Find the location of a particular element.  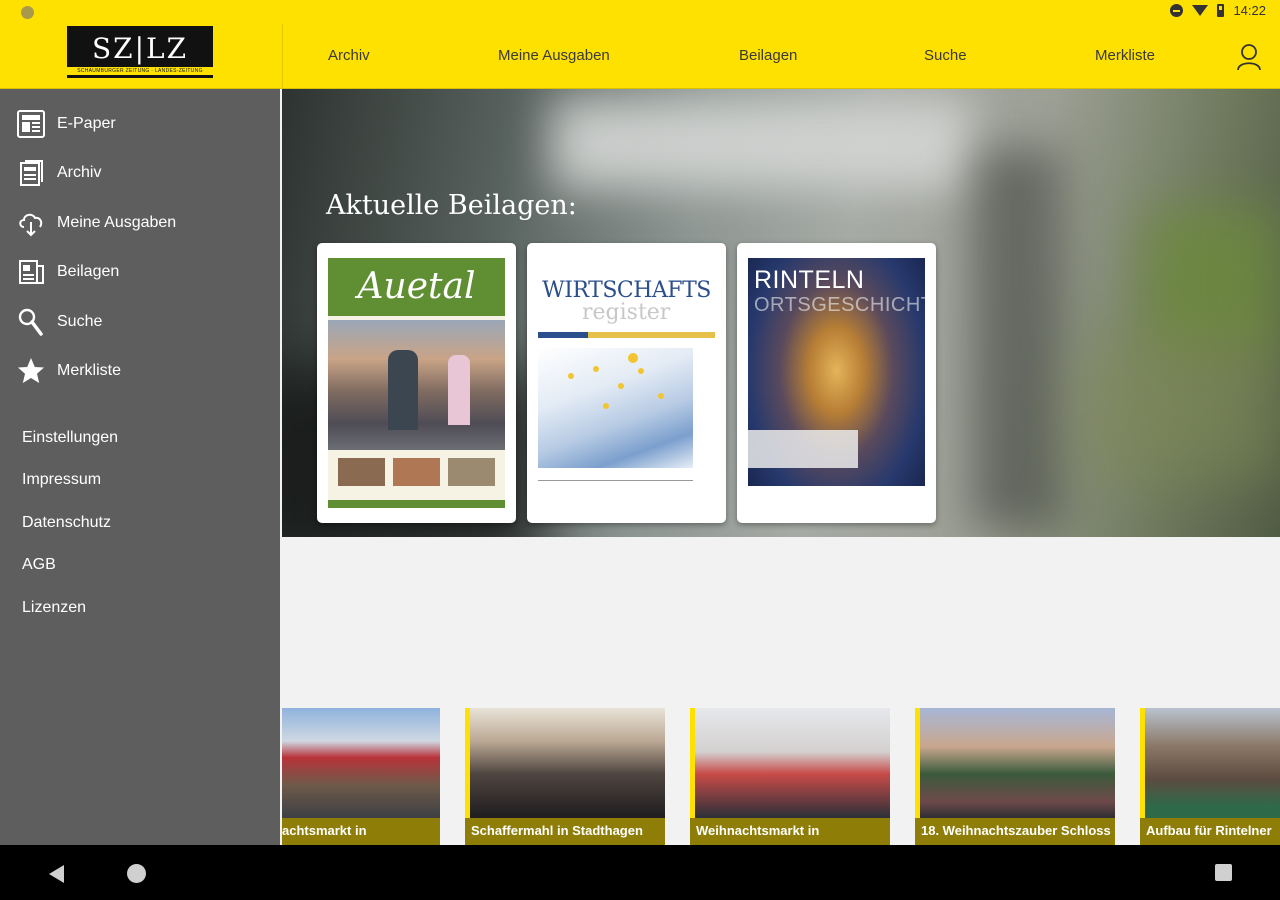

search-icon is located at coordinates (31, 322).